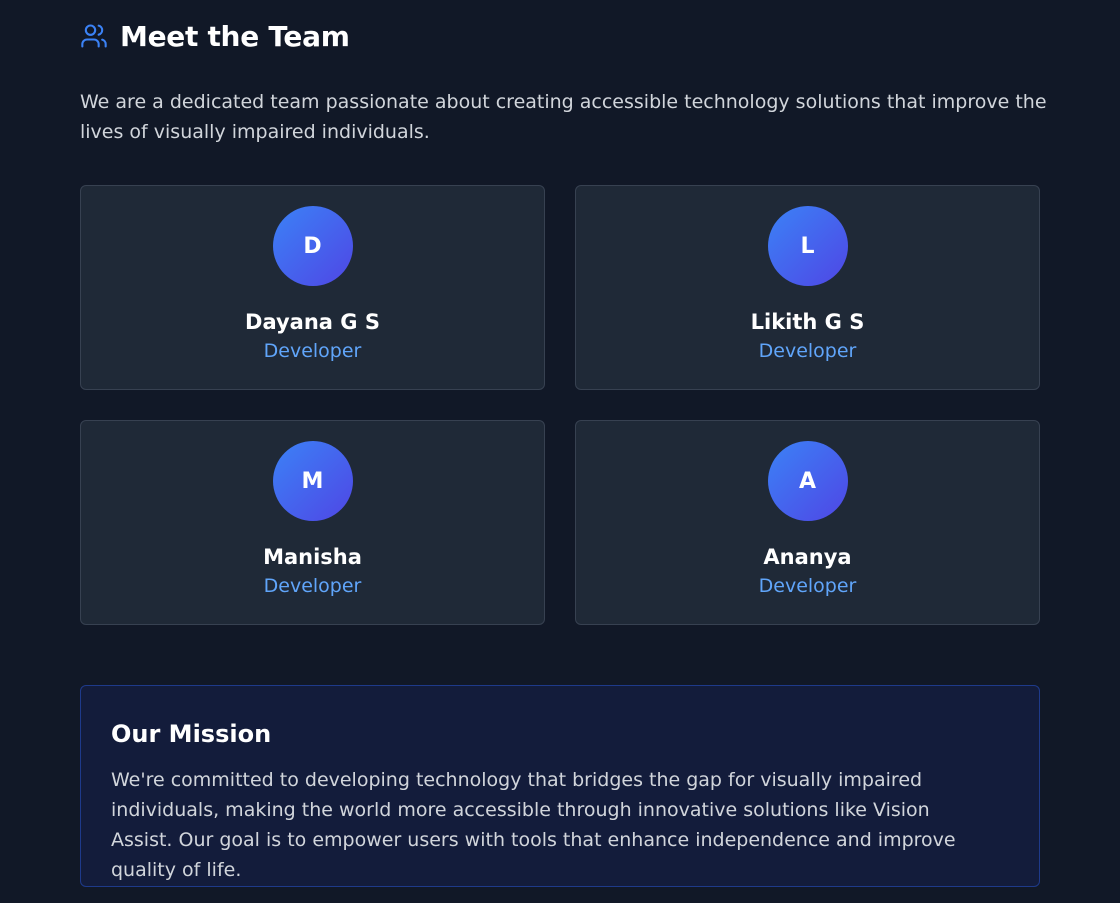 Image resolution: width=1120 pixels, height=903 pixels. I want to click on avatar: M, so click(312, 481).